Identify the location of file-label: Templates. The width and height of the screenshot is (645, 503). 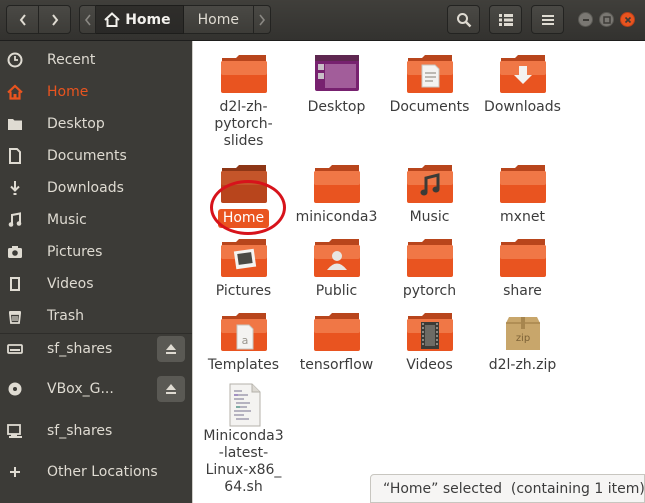
(243, 365).